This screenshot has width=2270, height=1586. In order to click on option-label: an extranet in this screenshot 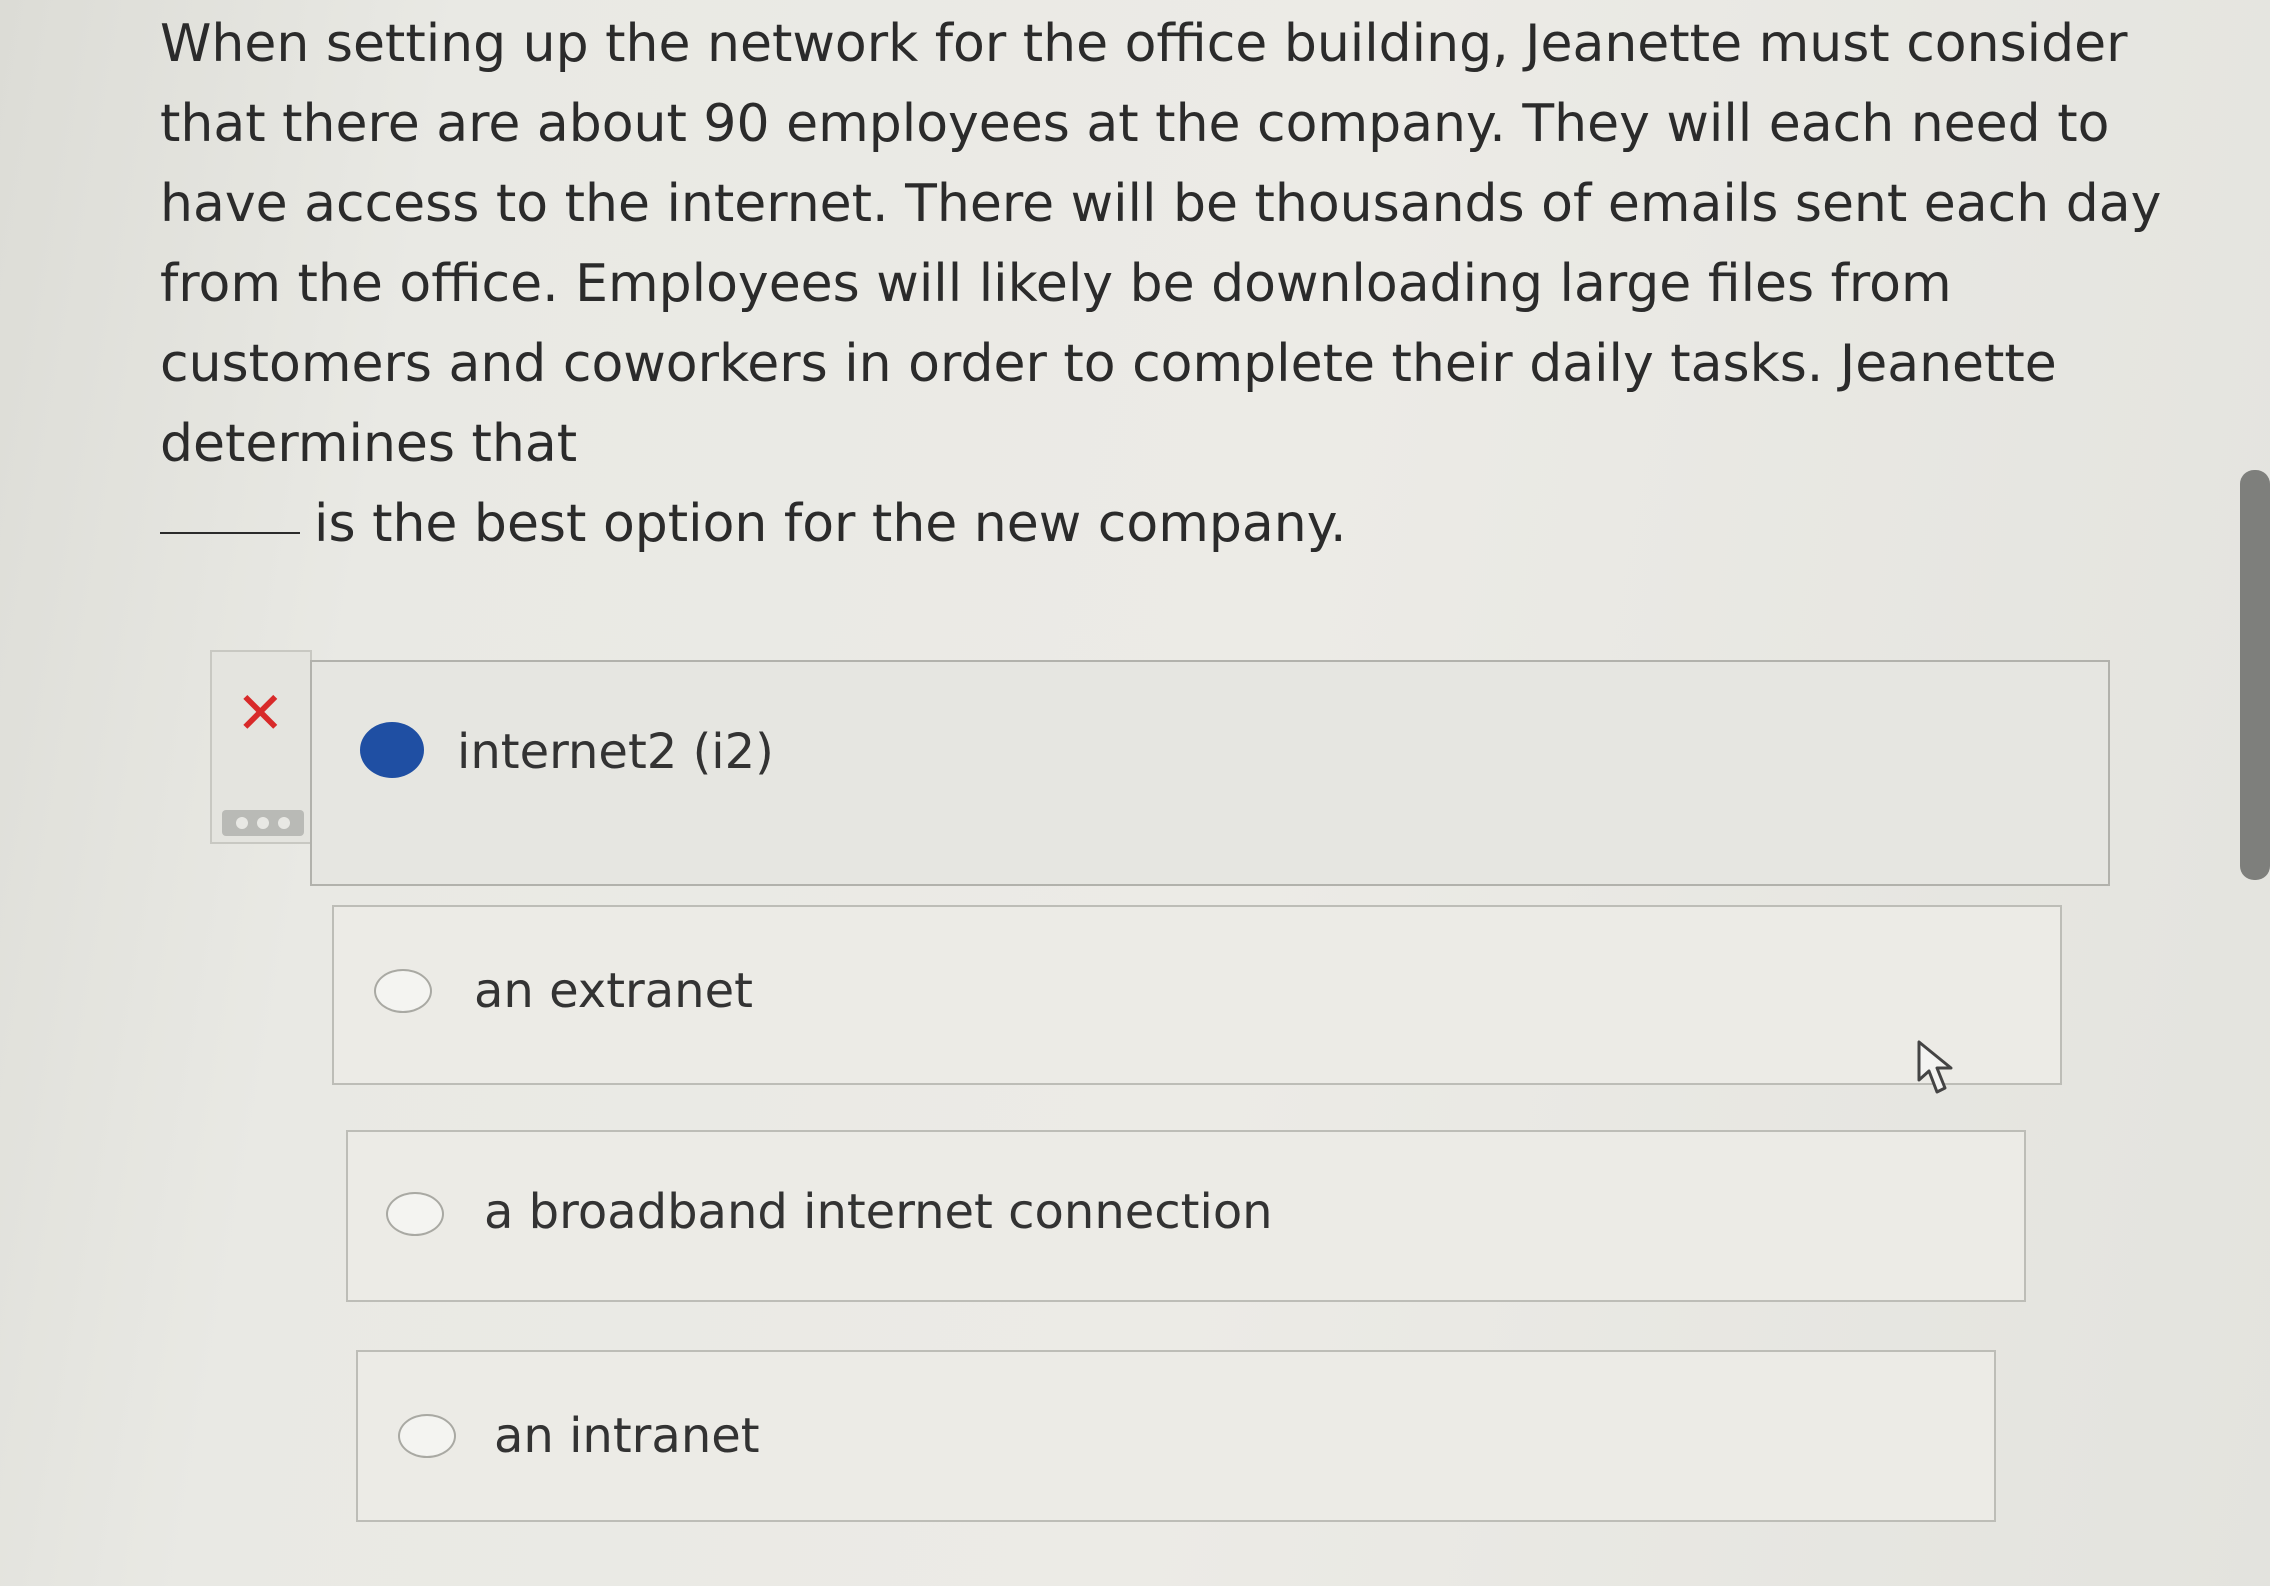, I will do `click(613, 991)`.